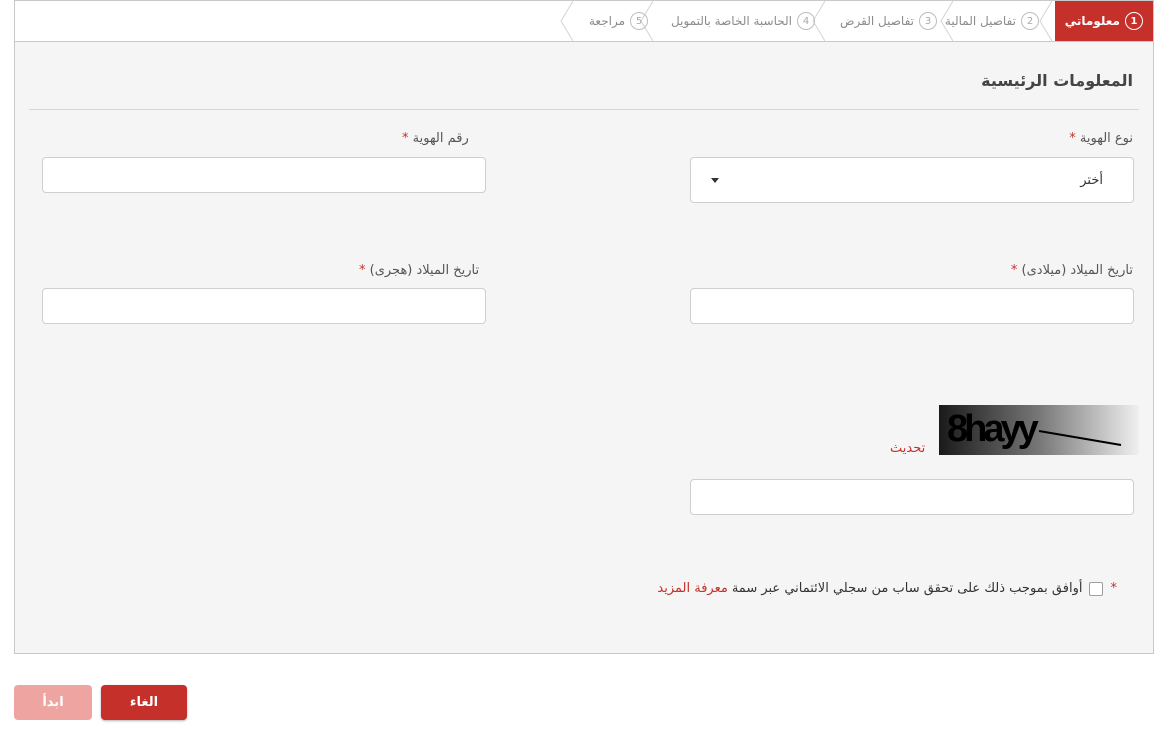 The image size is (1174, 740). What do you see at coordinates (731, 21) in the screenshot?
I see `step-label: الحاسبة الخاصة بالتمويل` at bounding box center [731, 21].